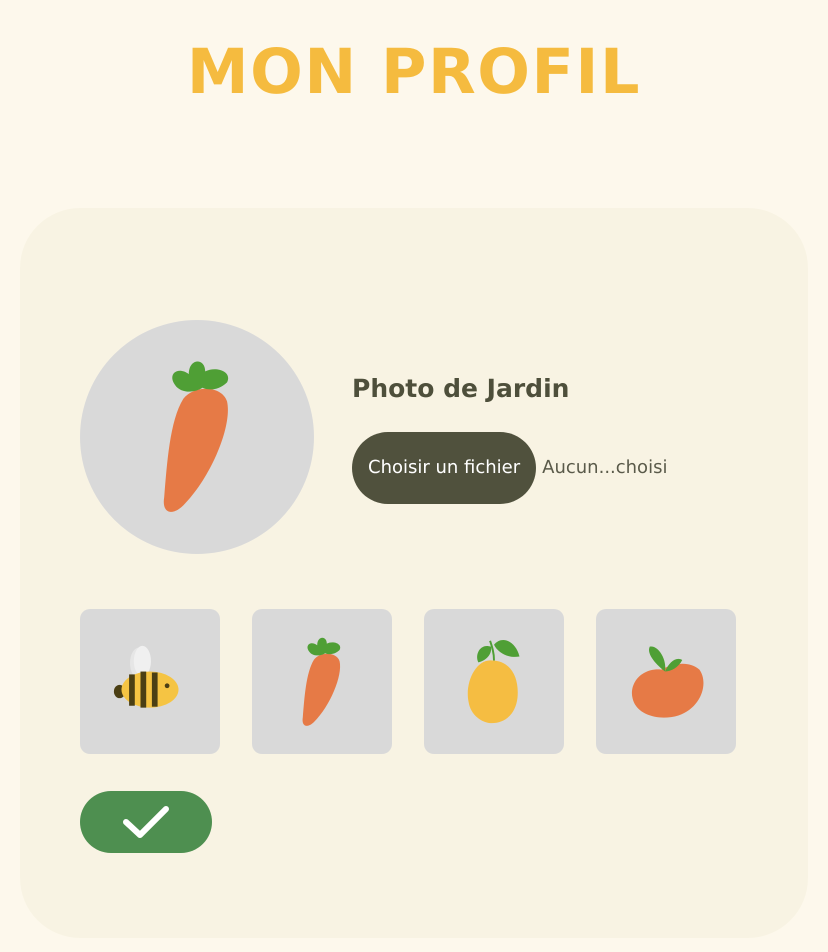 The image size is (828, 952). I want to click on check-icon, so click(146, 822).